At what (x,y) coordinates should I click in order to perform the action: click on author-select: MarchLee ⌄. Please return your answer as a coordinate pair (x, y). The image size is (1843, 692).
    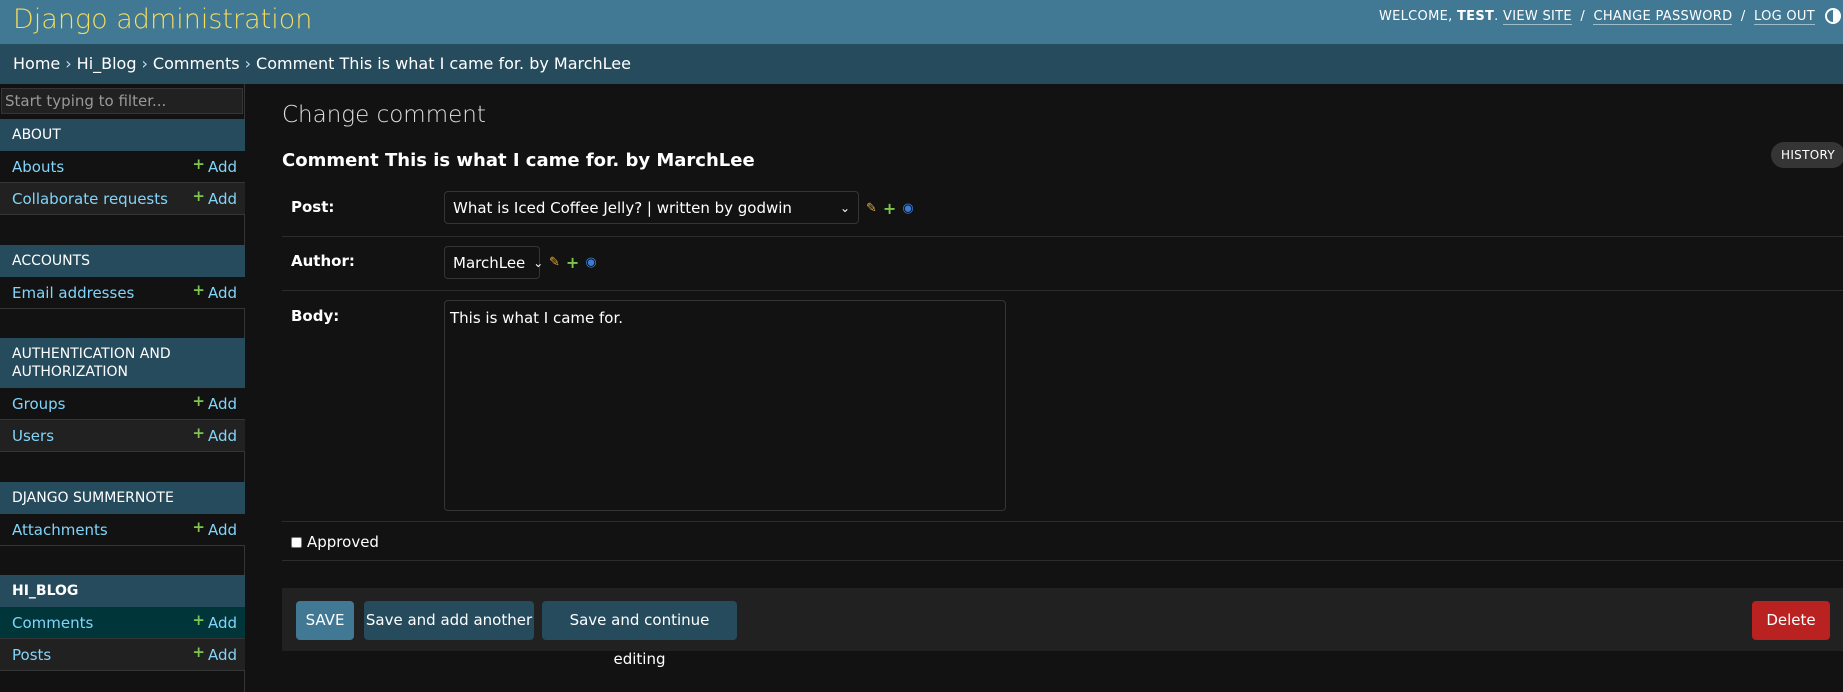
    Looking at the image, I should click on (494, 262).